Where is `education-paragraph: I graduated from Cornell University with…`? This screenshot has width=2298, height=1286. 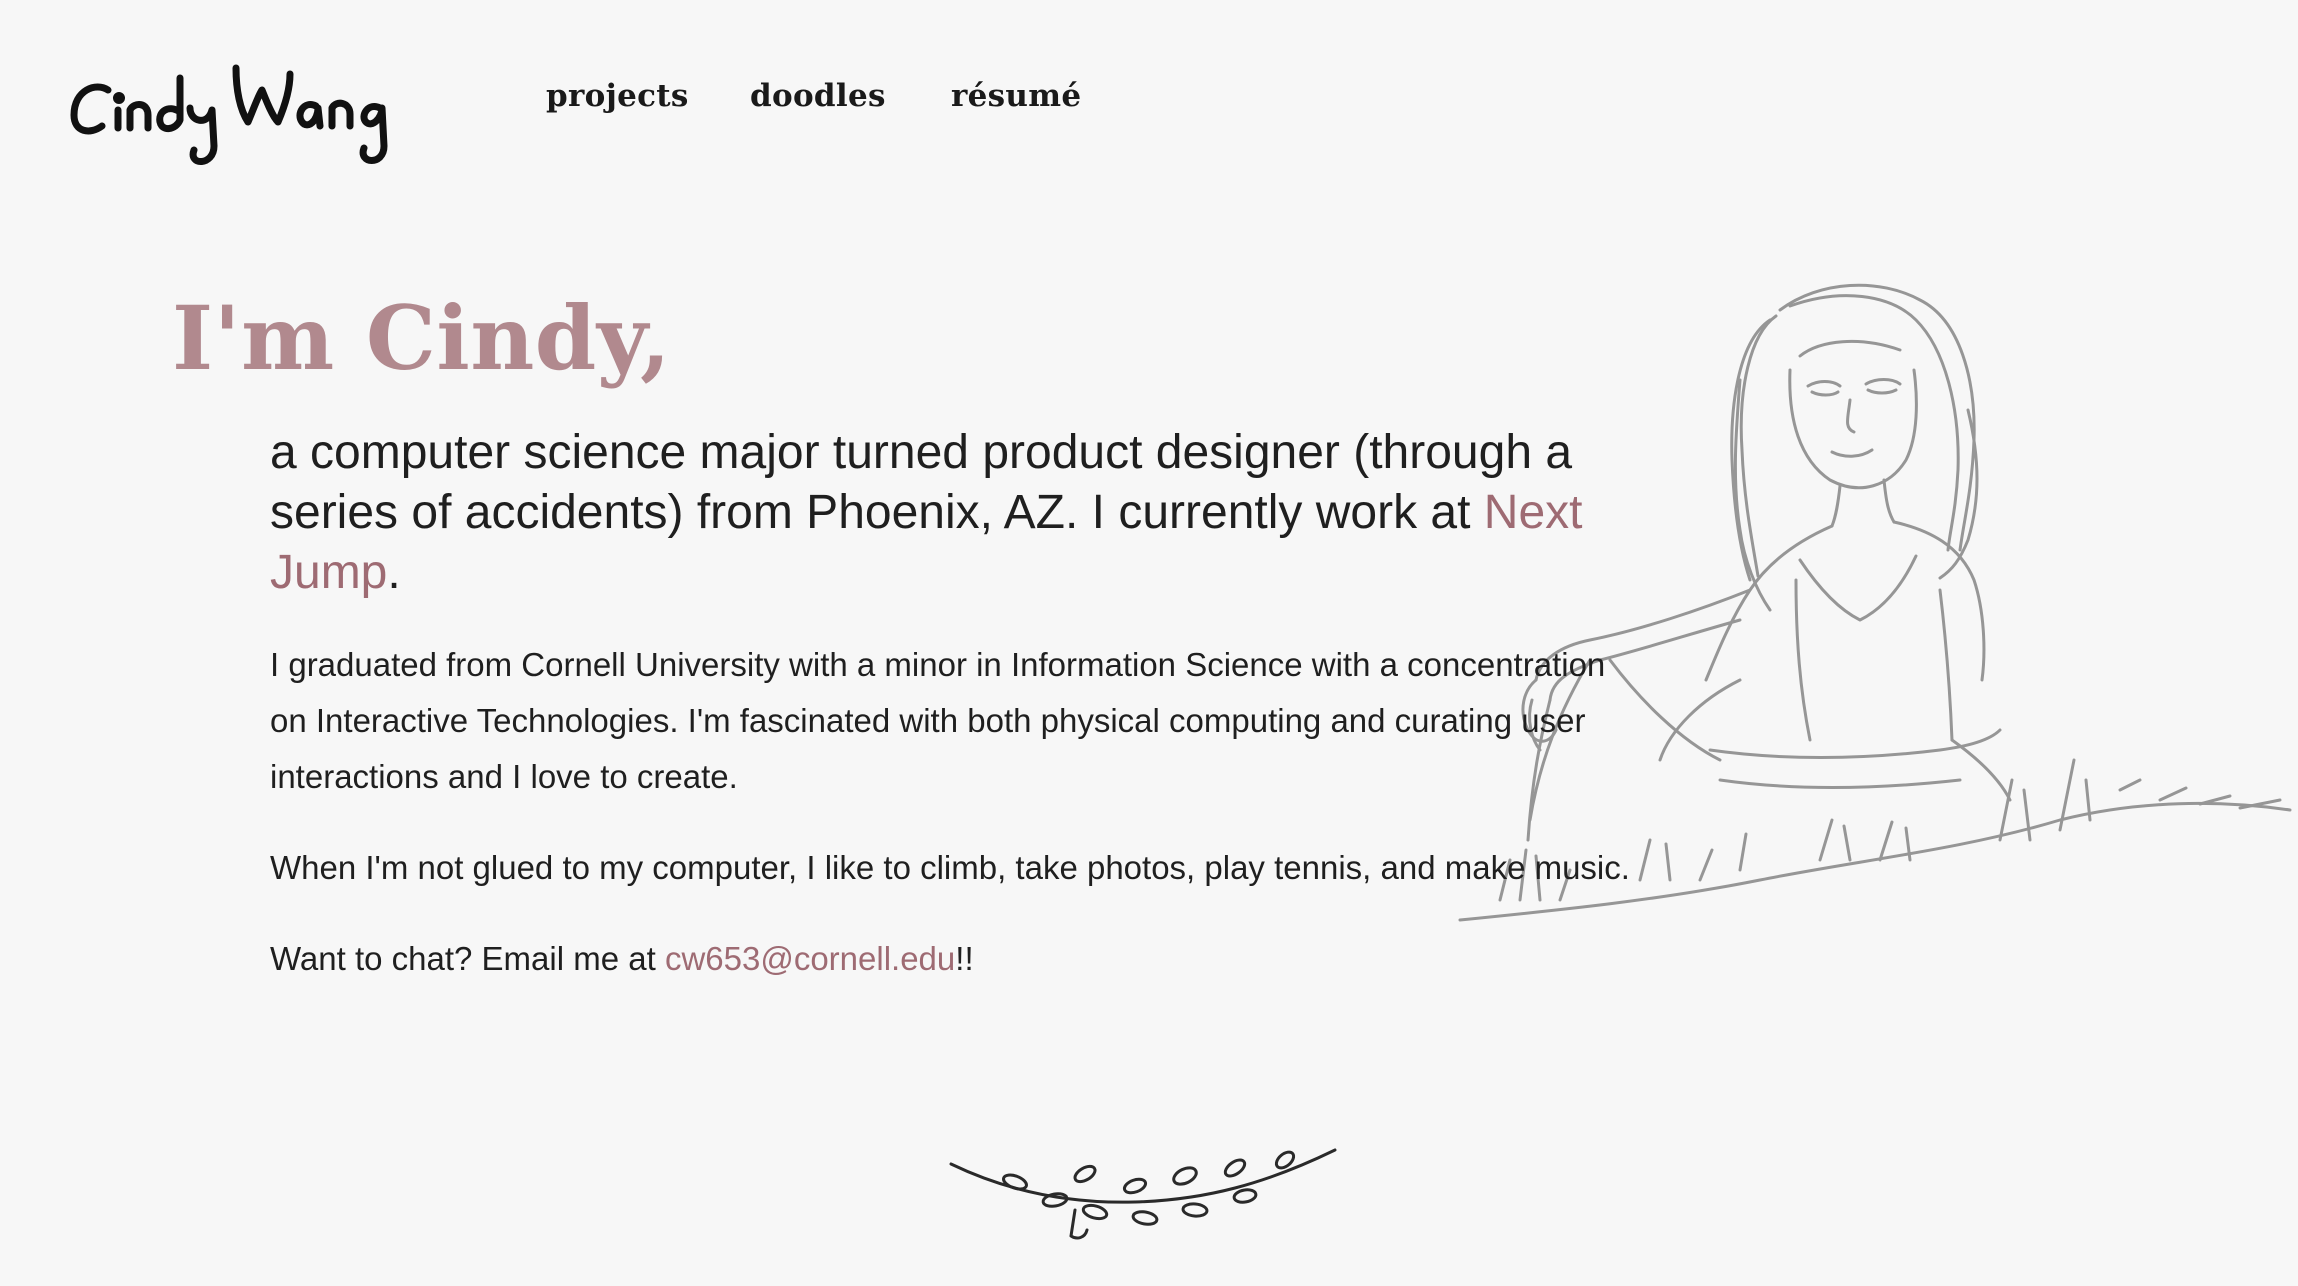 education-paragraph: I graduated from Cornell University with… is located at coordinates (938, 720).